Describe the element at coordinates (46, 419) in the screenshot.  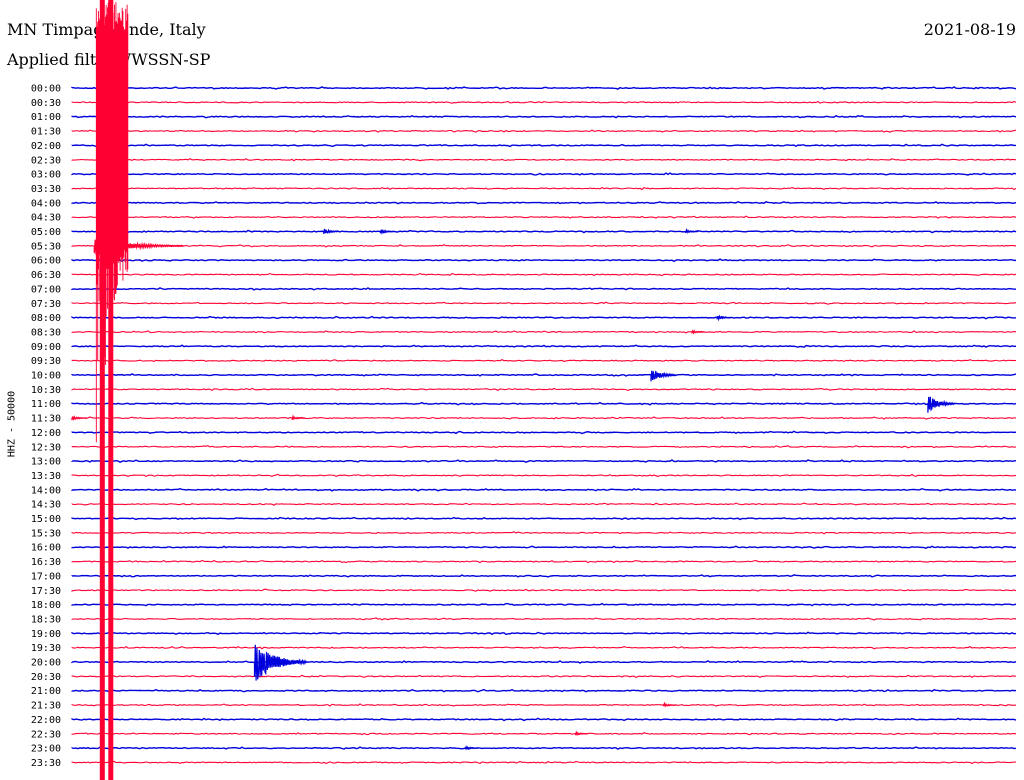
I see `row-label: 11:30` at that location.